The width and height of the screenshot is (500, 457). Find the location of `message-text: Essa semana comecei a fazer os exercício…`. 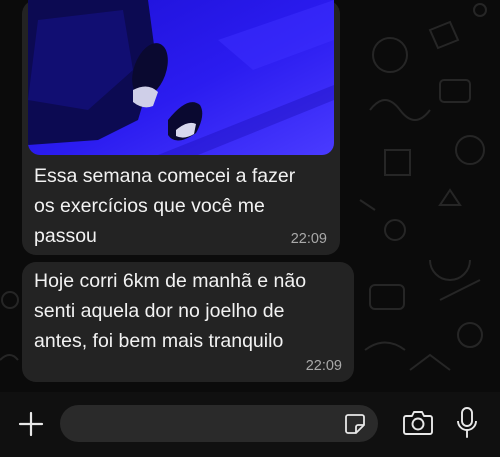

message-text: Essa semana comecei a fazer os exercício… is located at coordinates (165, 206).